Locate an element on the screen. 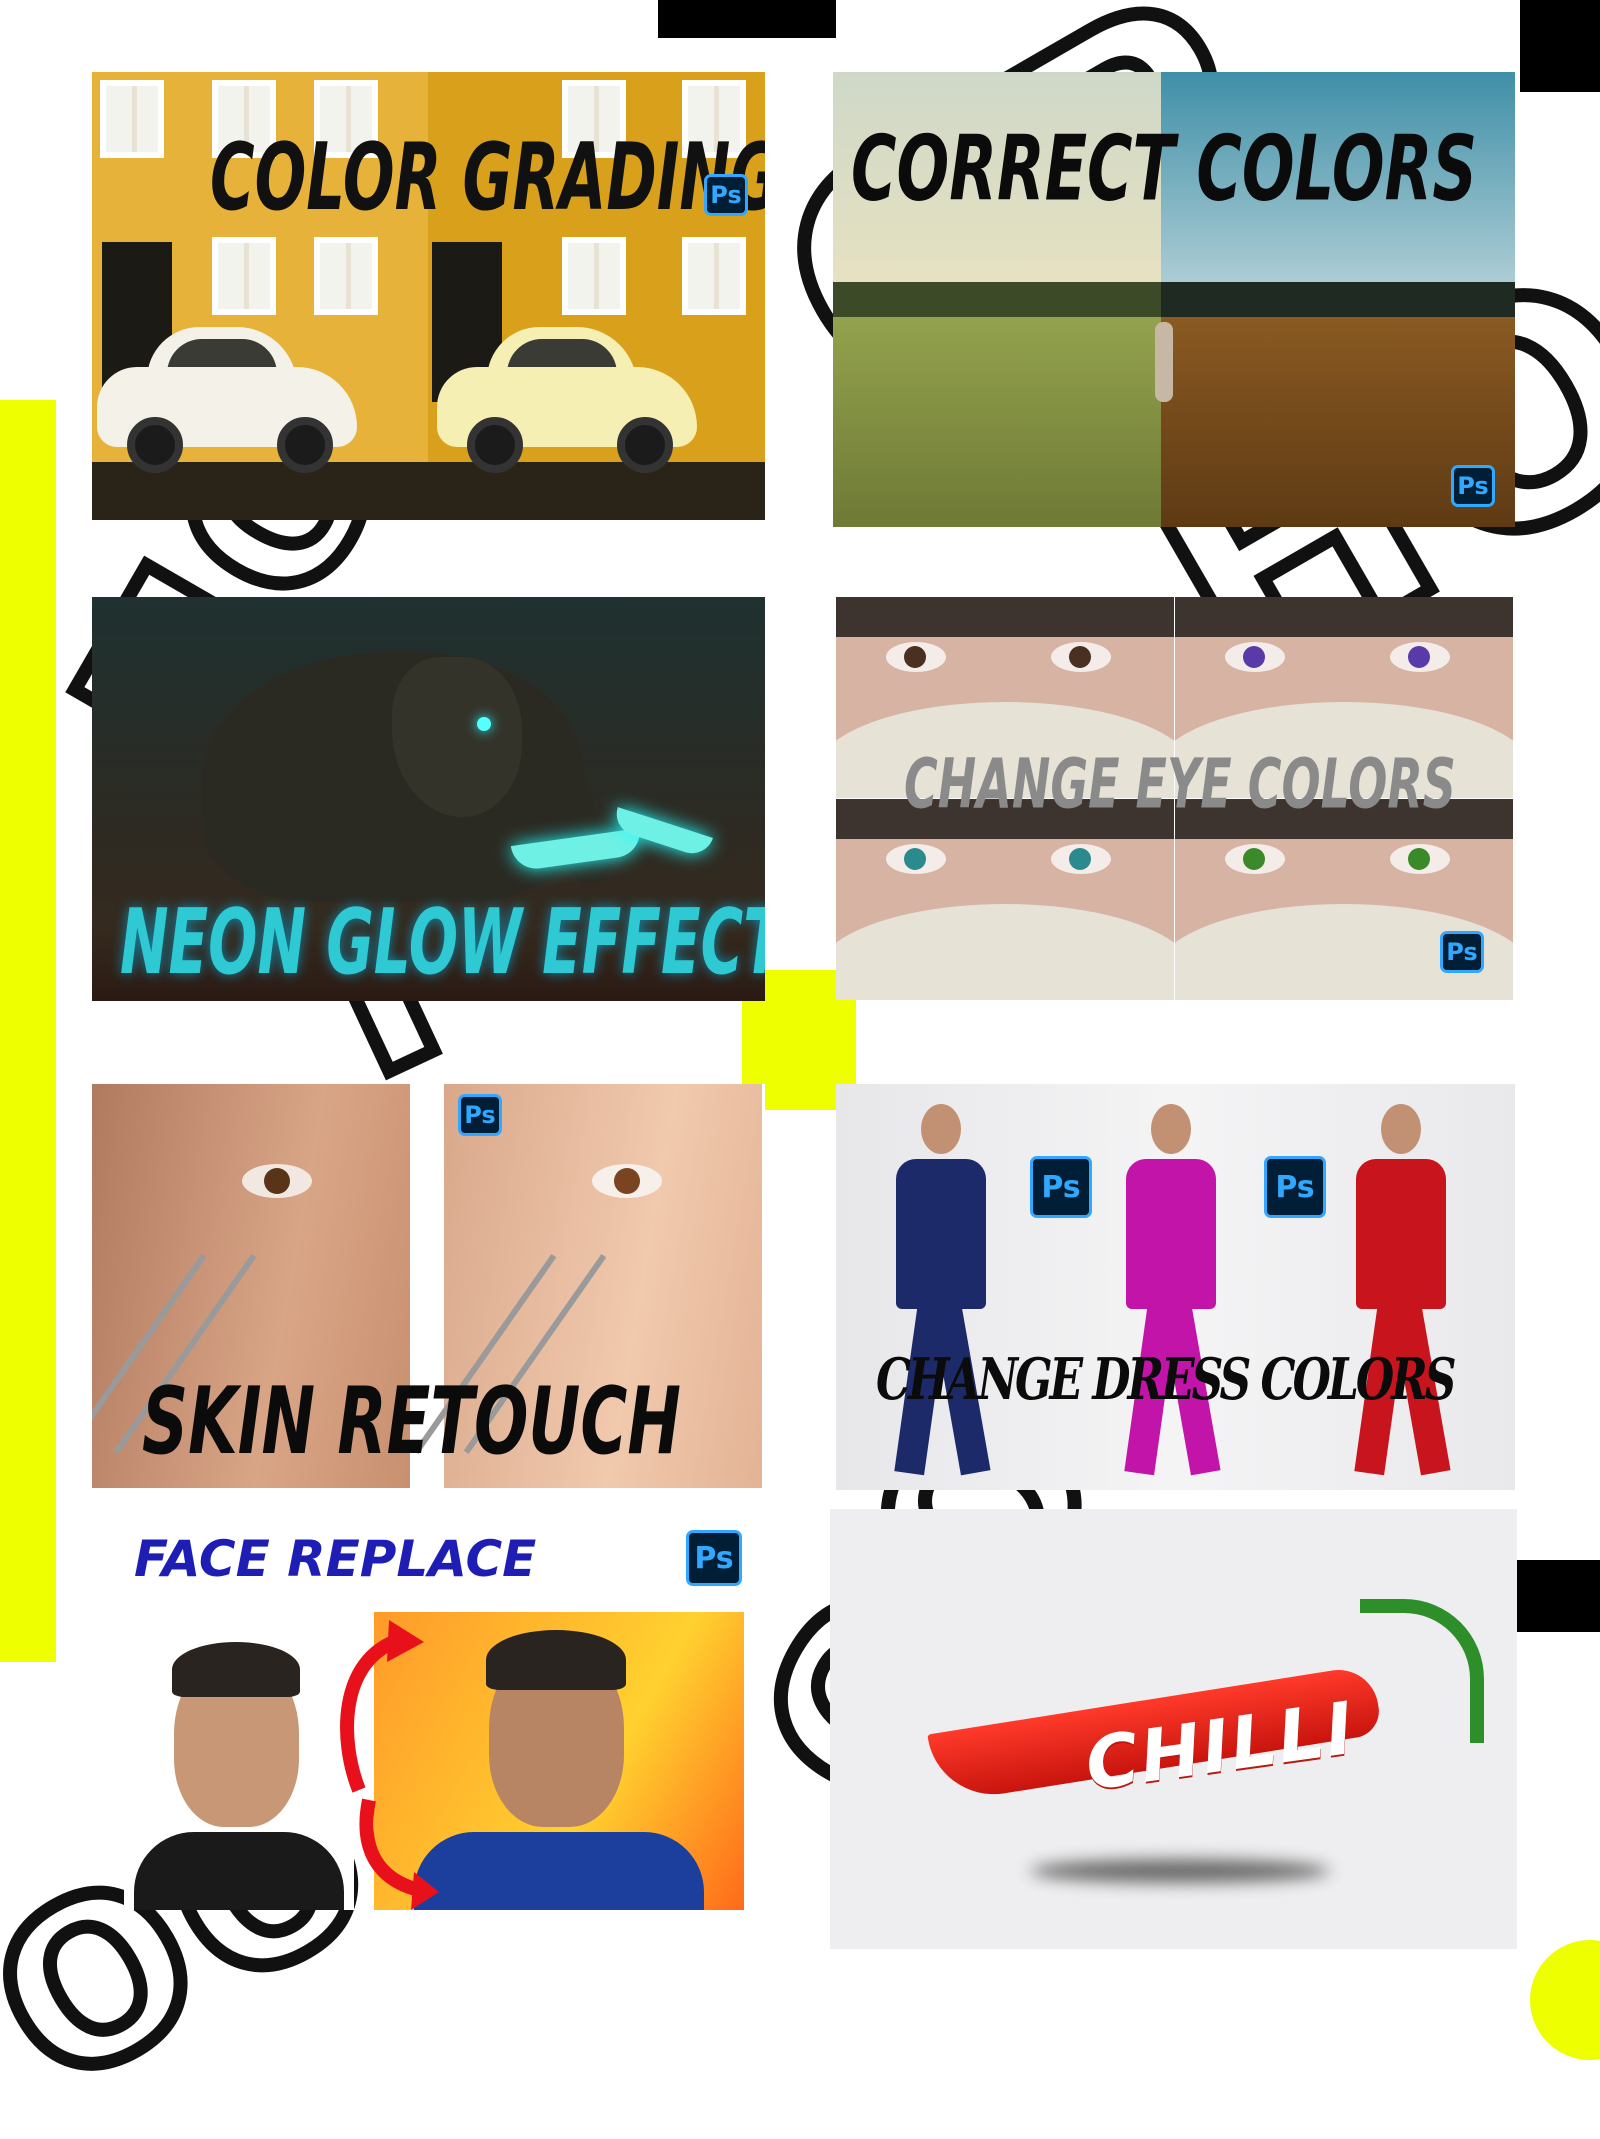  tile-title: SKIN RETOUCH is located at coordinates (411, 1422).